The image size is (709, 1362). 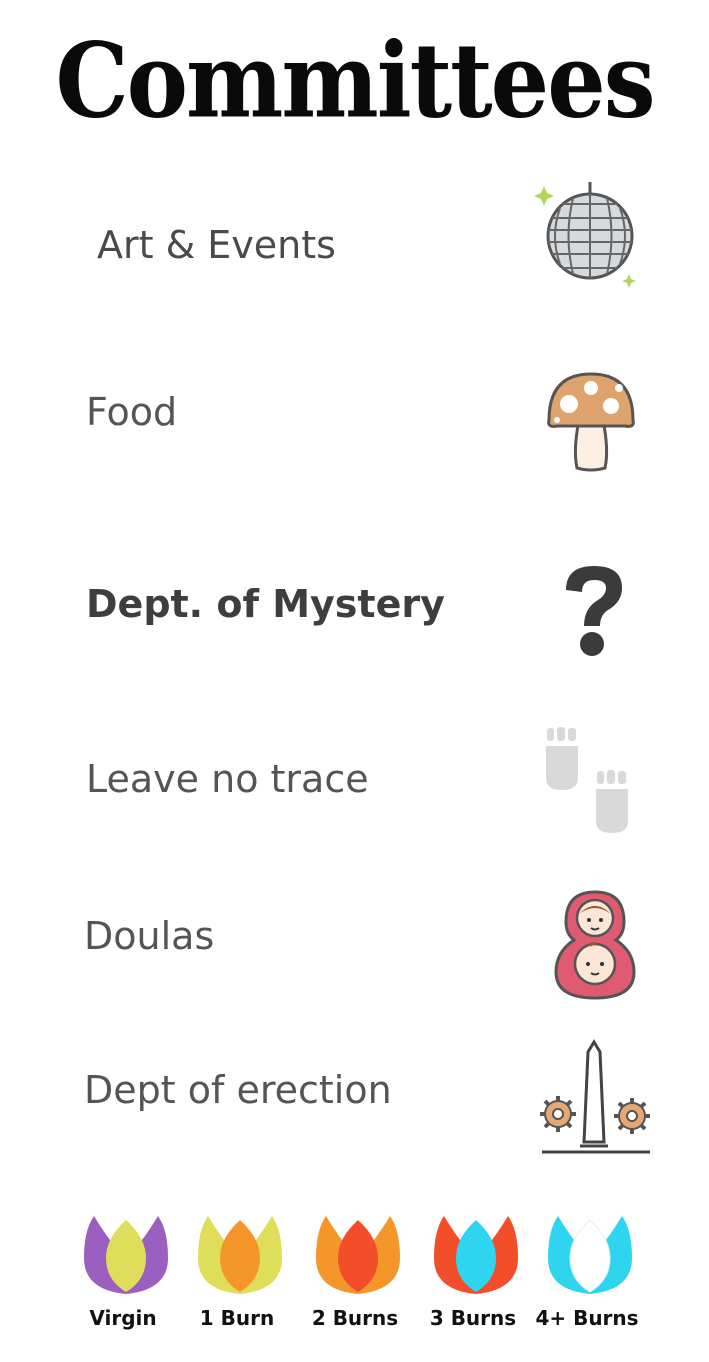 What do you see at coordinates (594, 614) in the screenshot?
I see `question-mark-icon` at bounding box center [594, 614].